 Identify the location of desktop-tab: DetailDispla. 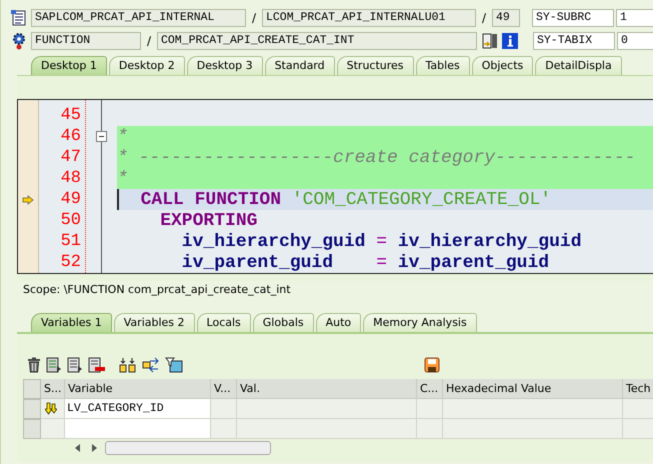
(578, 65).